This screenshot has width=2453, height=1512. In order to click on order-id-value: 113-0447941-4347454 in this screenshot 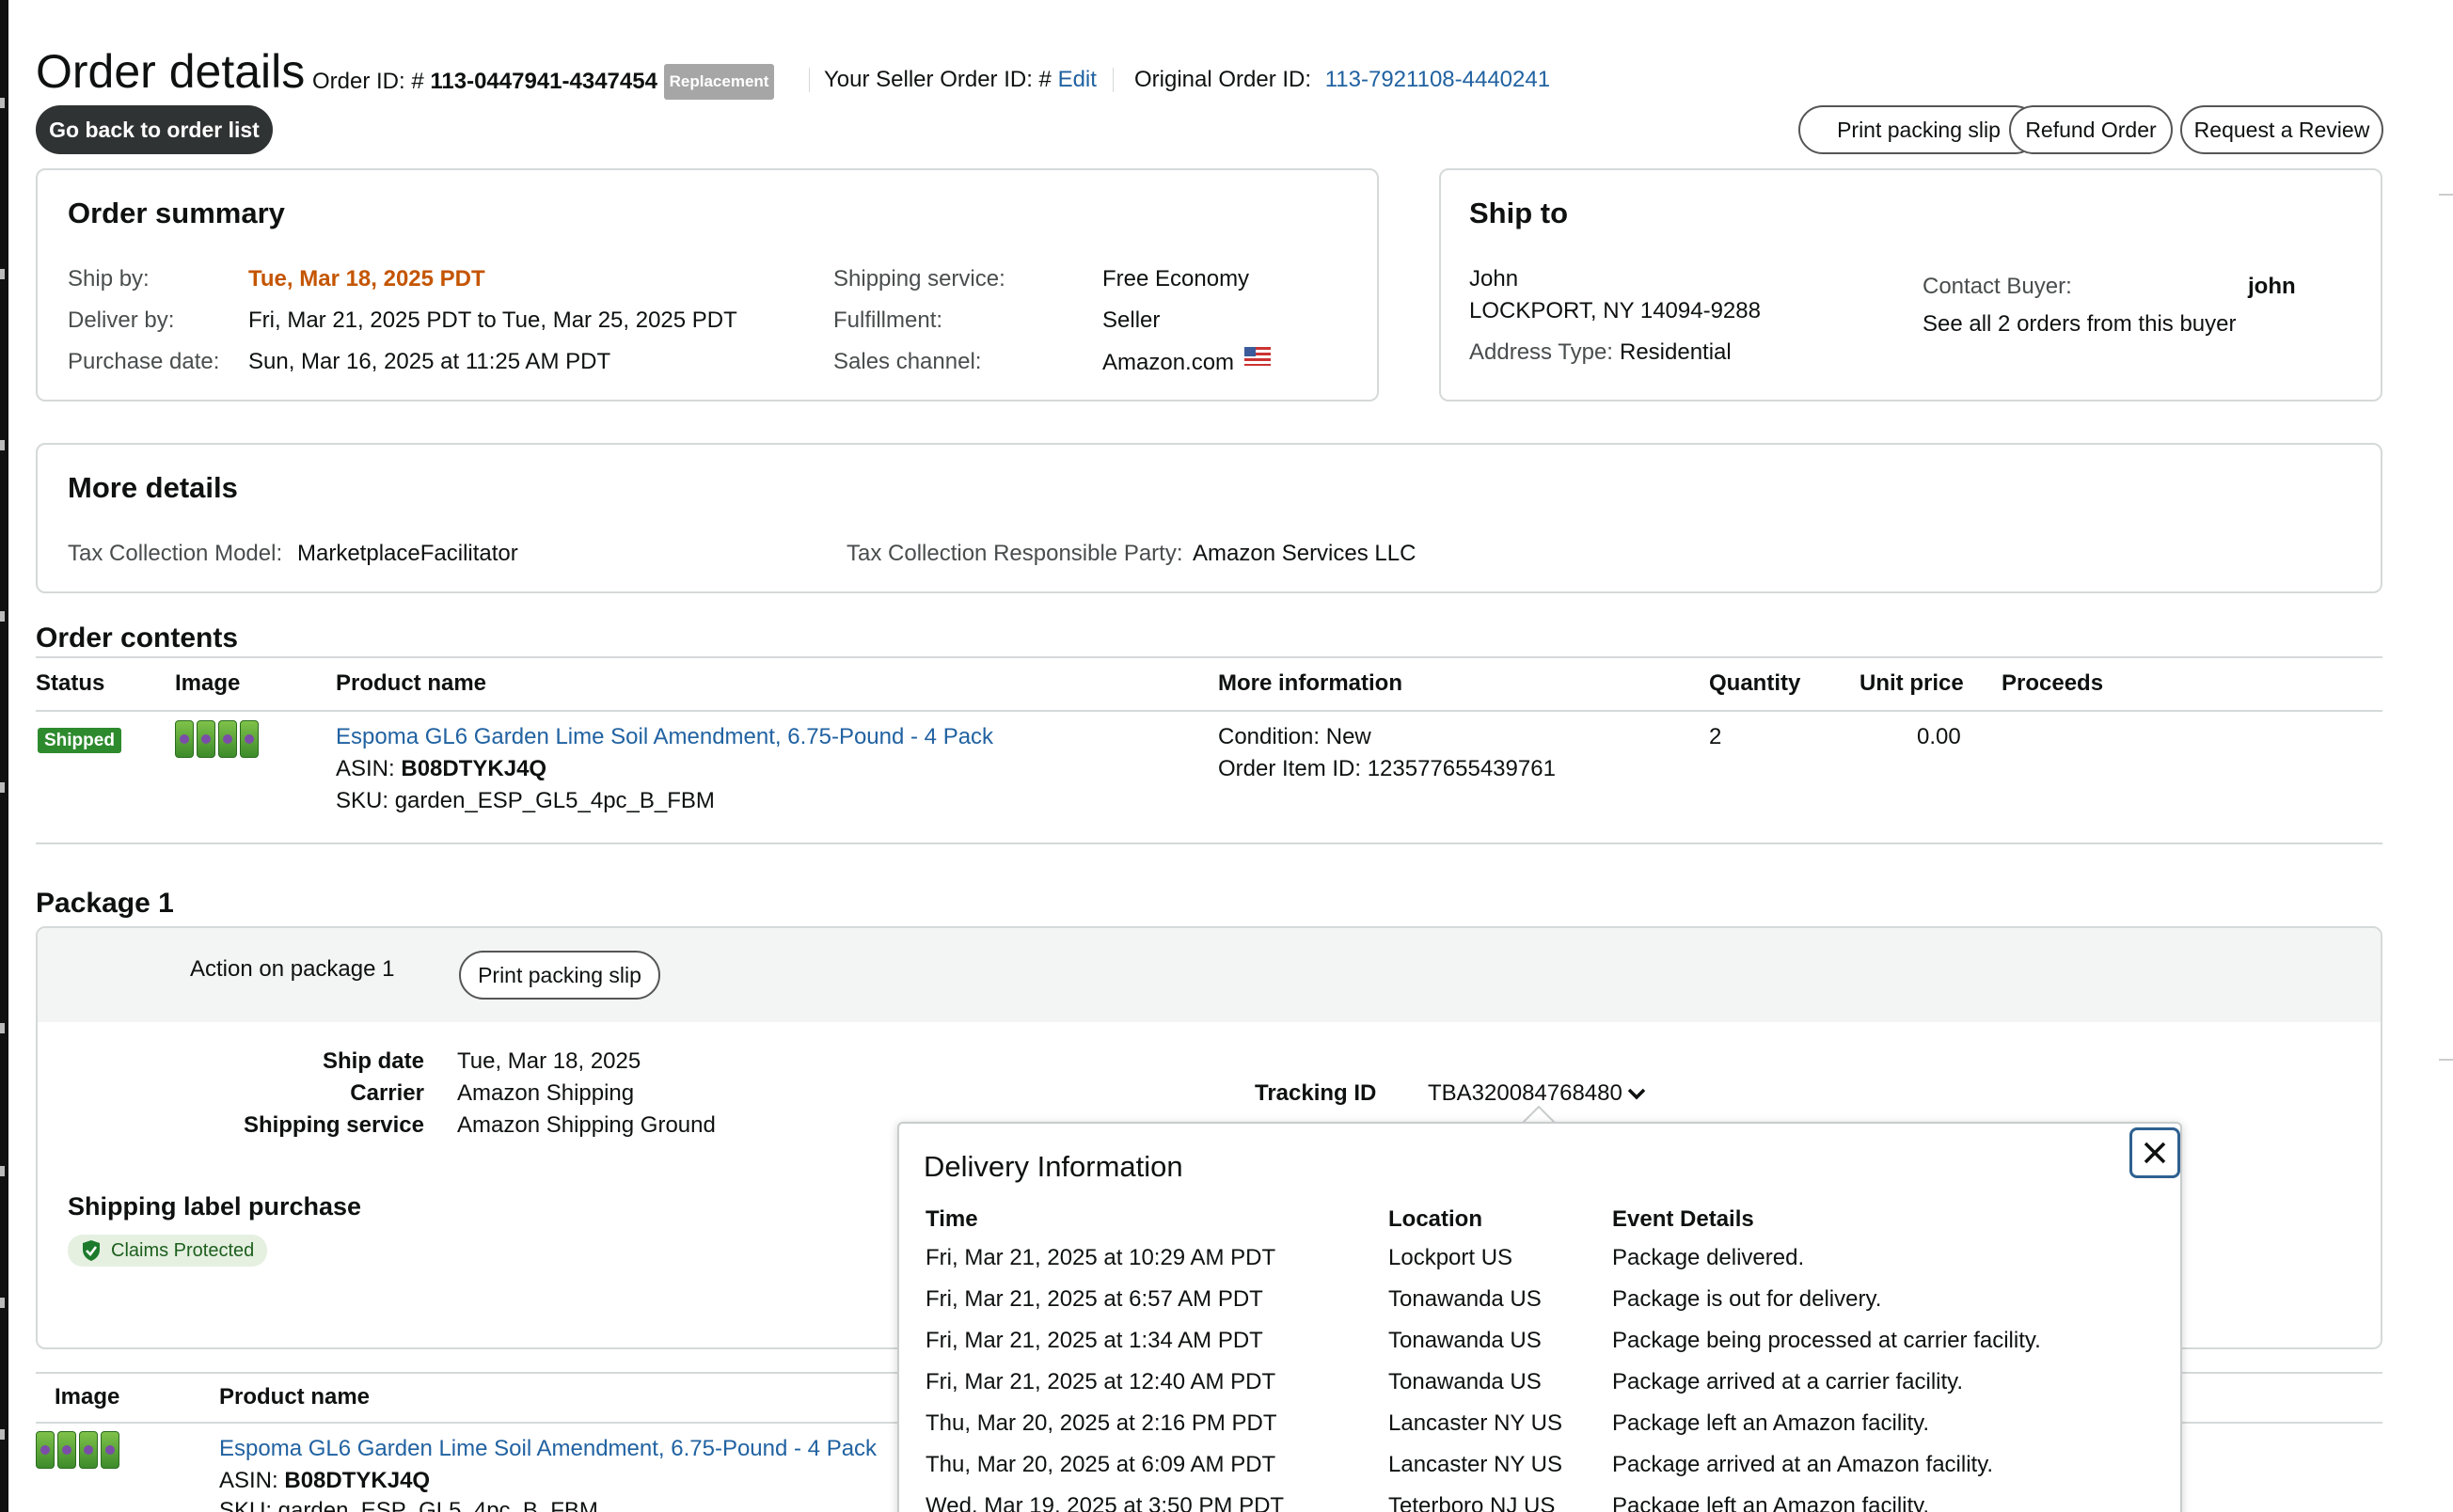, I will do `click(543, 81)`.